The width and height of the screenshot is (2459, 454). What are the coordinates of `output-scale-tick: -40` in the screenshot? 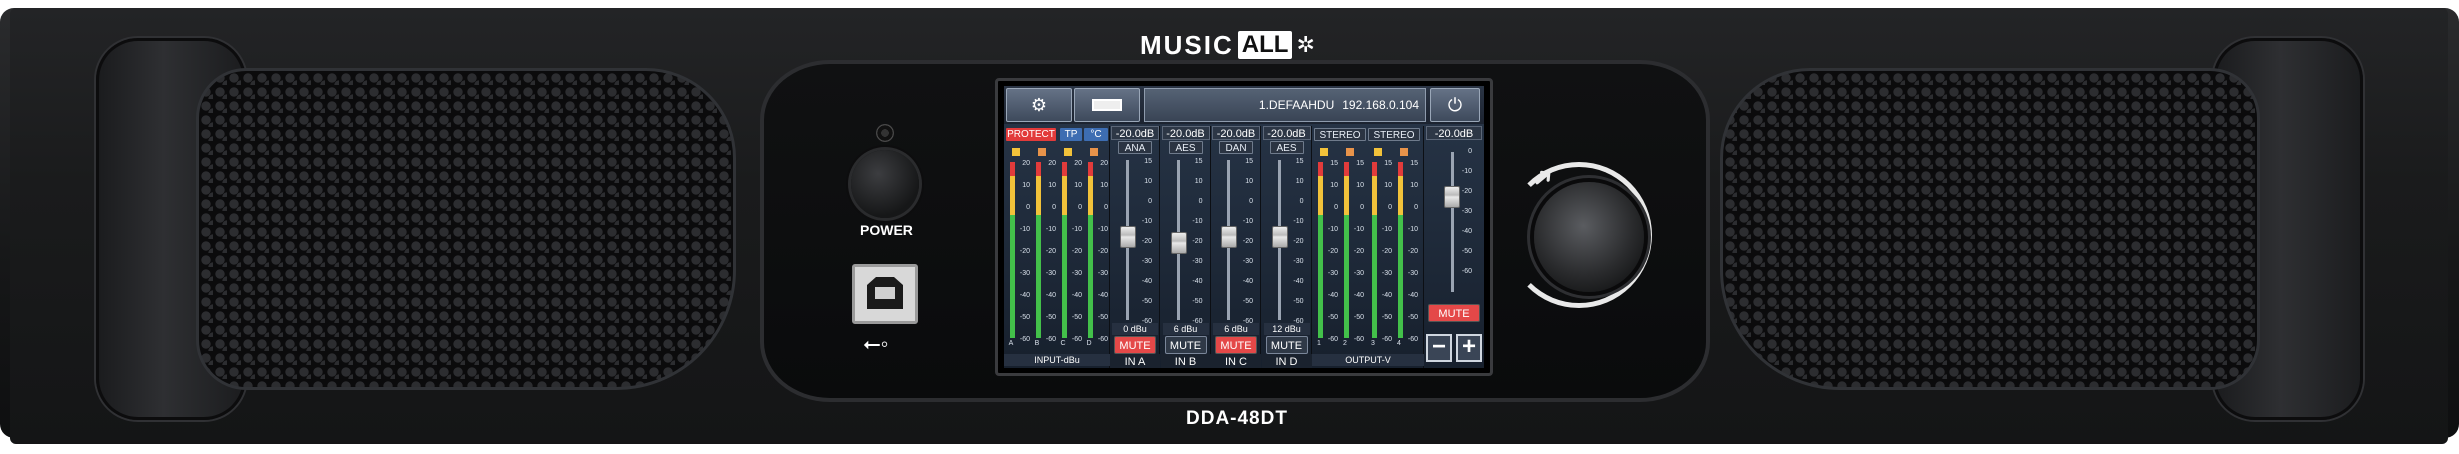 It's located at (1412, 295).